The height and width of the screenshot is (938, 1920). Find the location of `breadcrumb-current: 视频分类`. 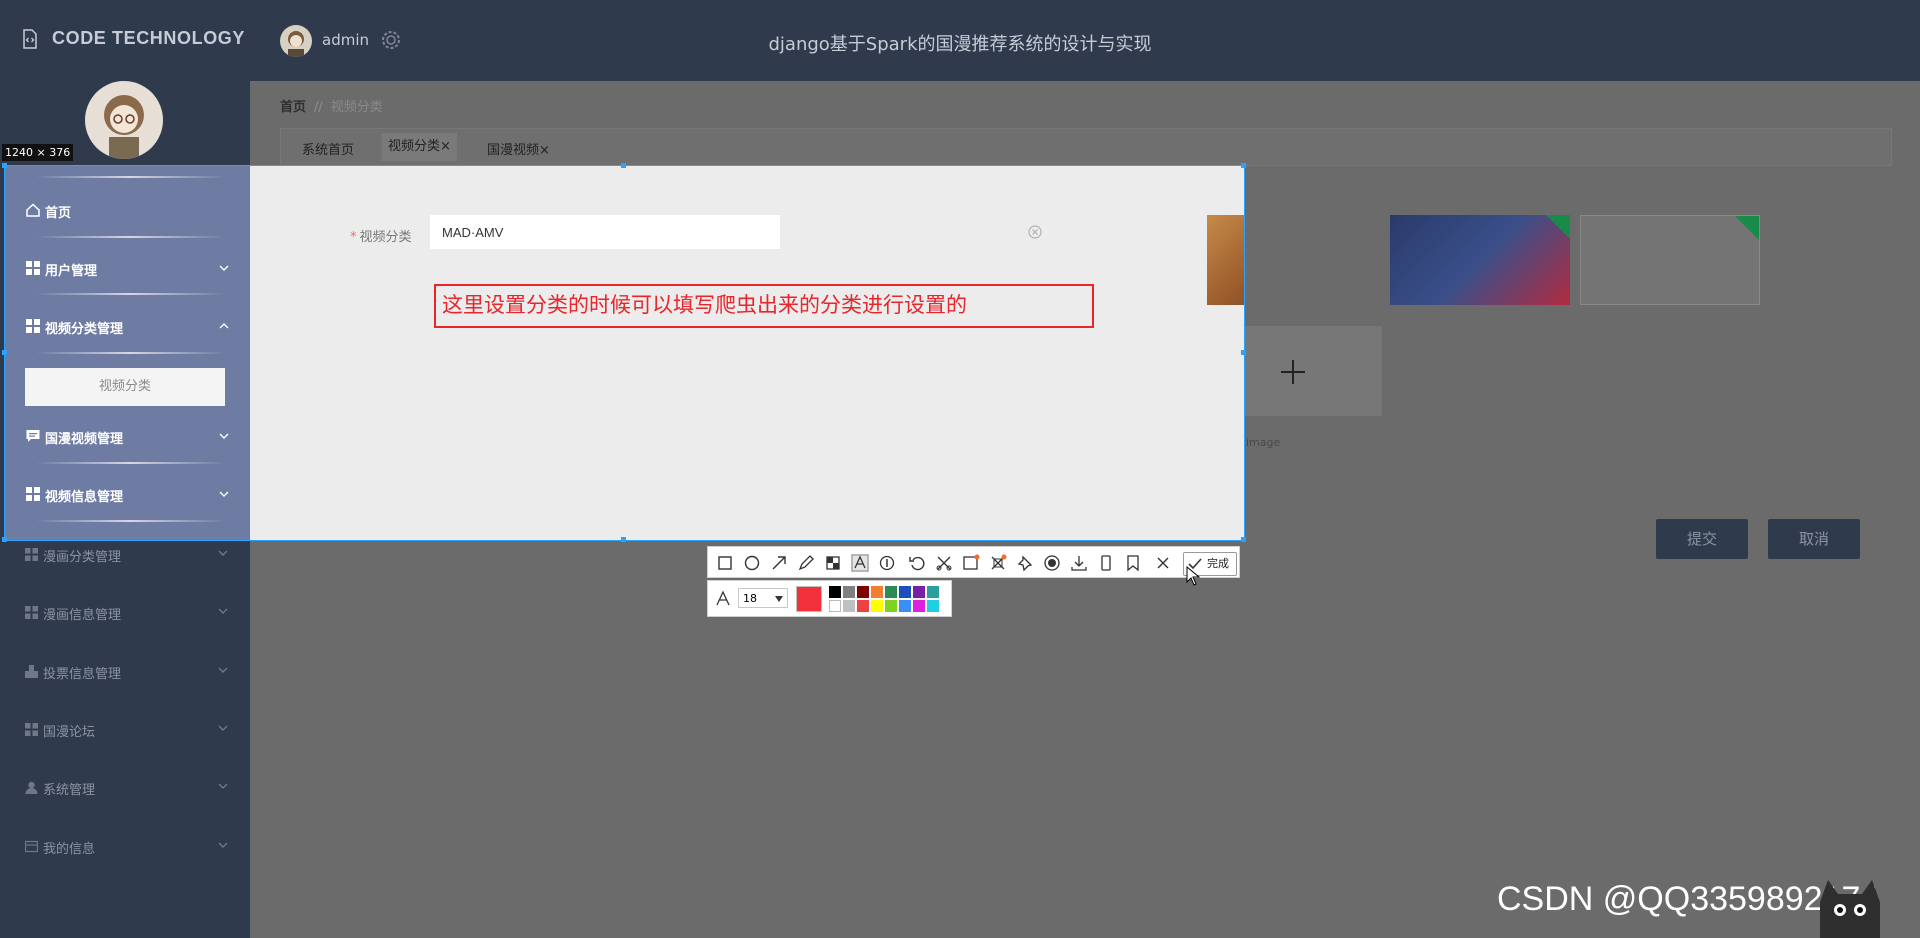

breadcrumb-current: 视频分类 is located at coordinates (356, 107).